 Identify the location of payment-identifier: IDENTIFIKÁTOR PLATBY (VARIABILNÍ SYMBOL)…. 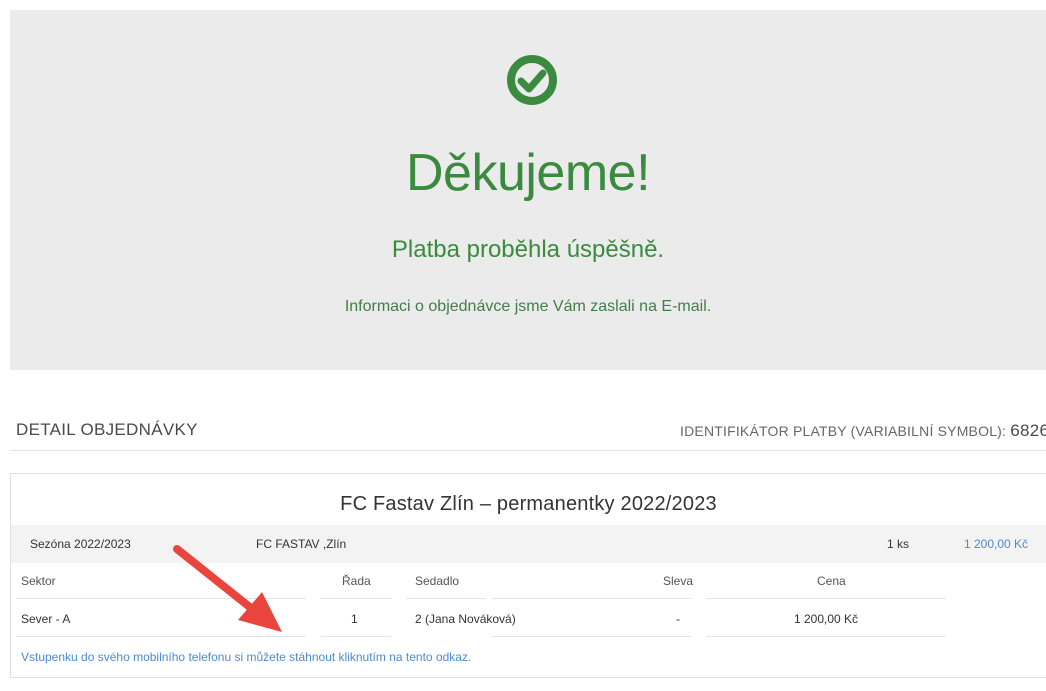
(863, 431).